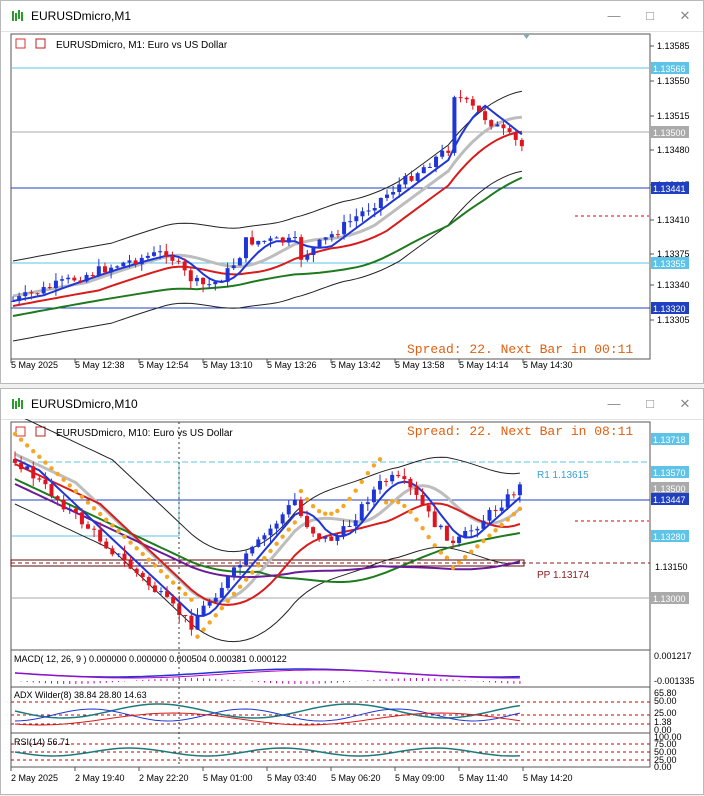 This screenshot has width=704, height=796. What do you see at coordinates (352, 16) in the screenshot?
I see `title-bar: EURUSDmicro,M1 — □ ✕` at bounding box center [352, 16].